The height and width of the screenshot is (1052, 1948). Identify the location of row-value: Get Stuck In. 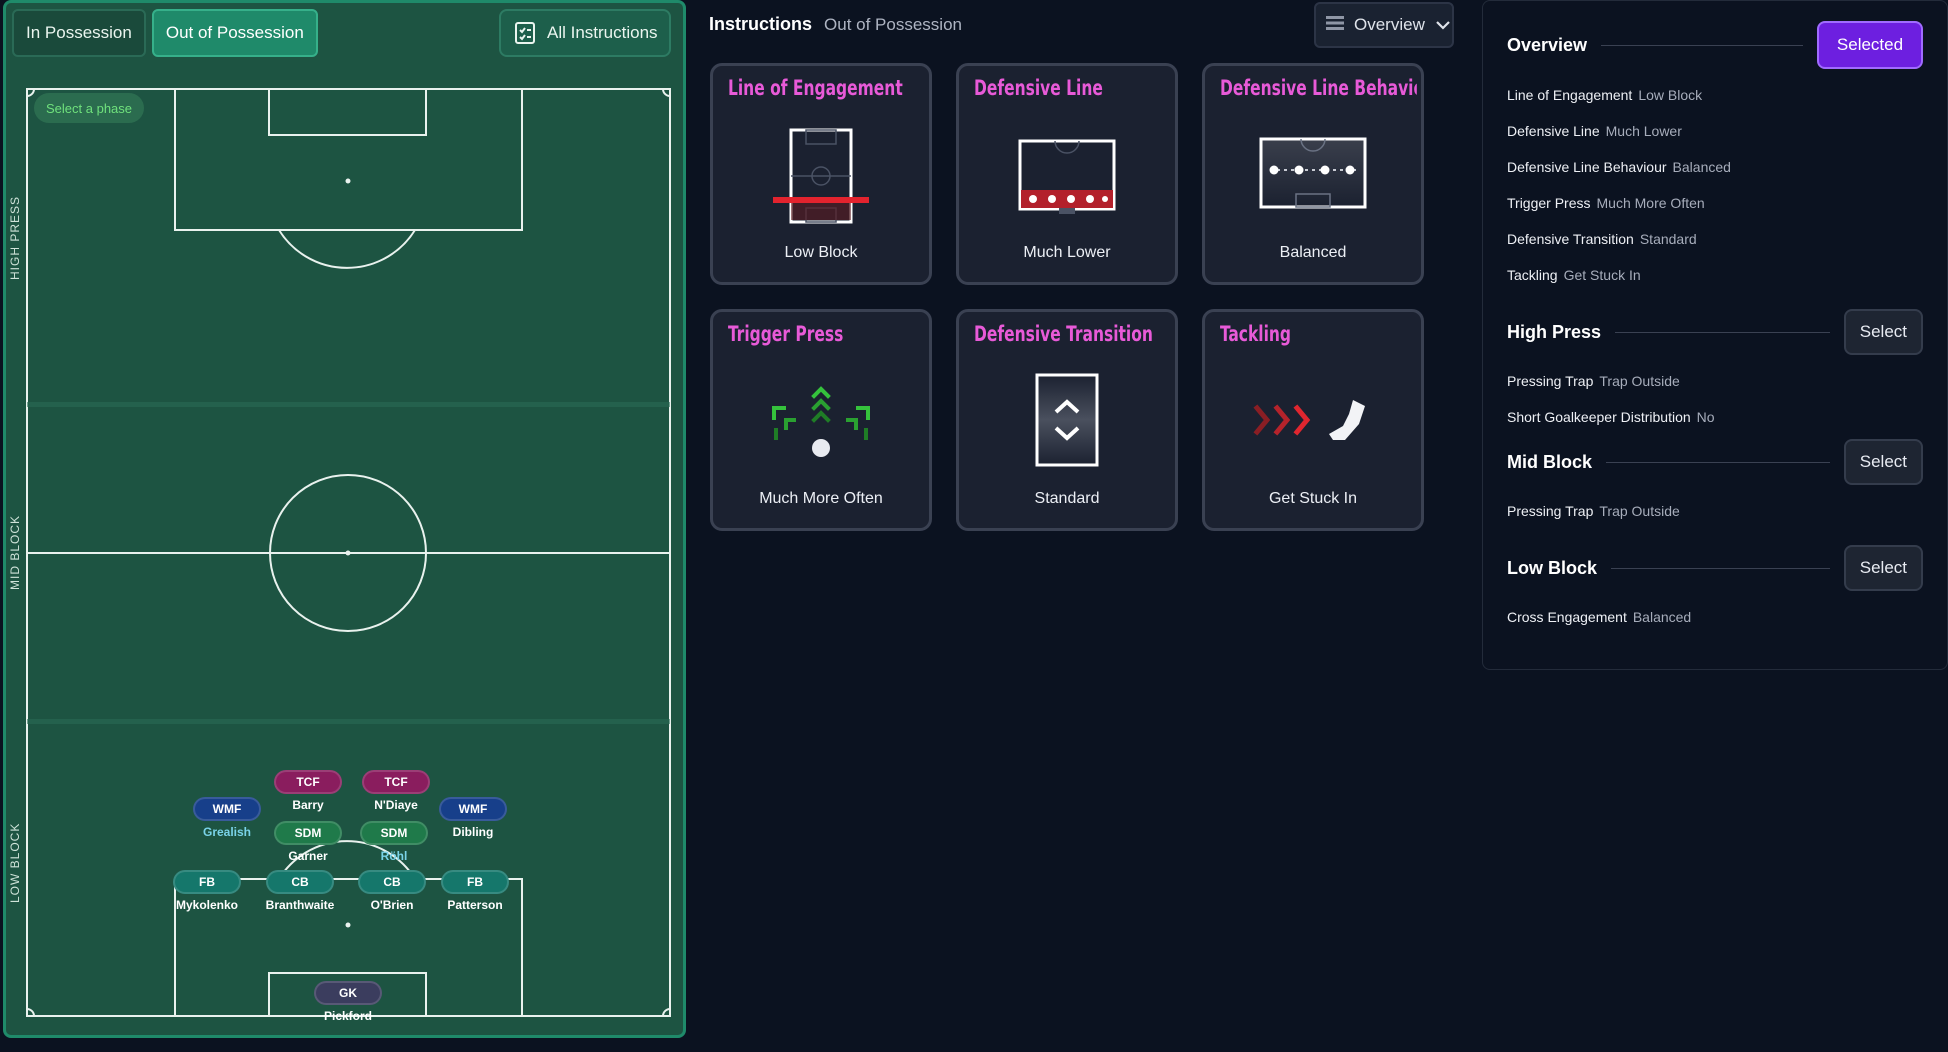
(1602, 275).